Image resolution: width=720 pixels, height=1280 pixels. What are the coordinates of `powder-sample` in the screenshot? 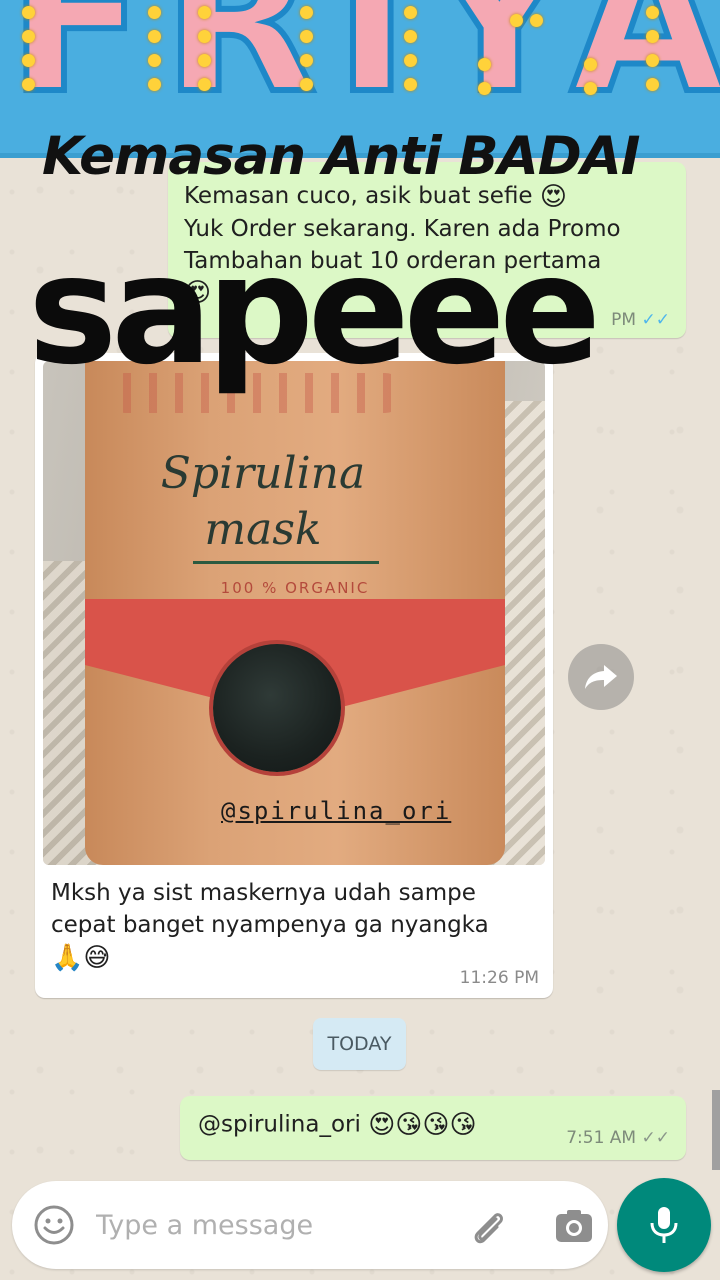 It's located at (277, 708).